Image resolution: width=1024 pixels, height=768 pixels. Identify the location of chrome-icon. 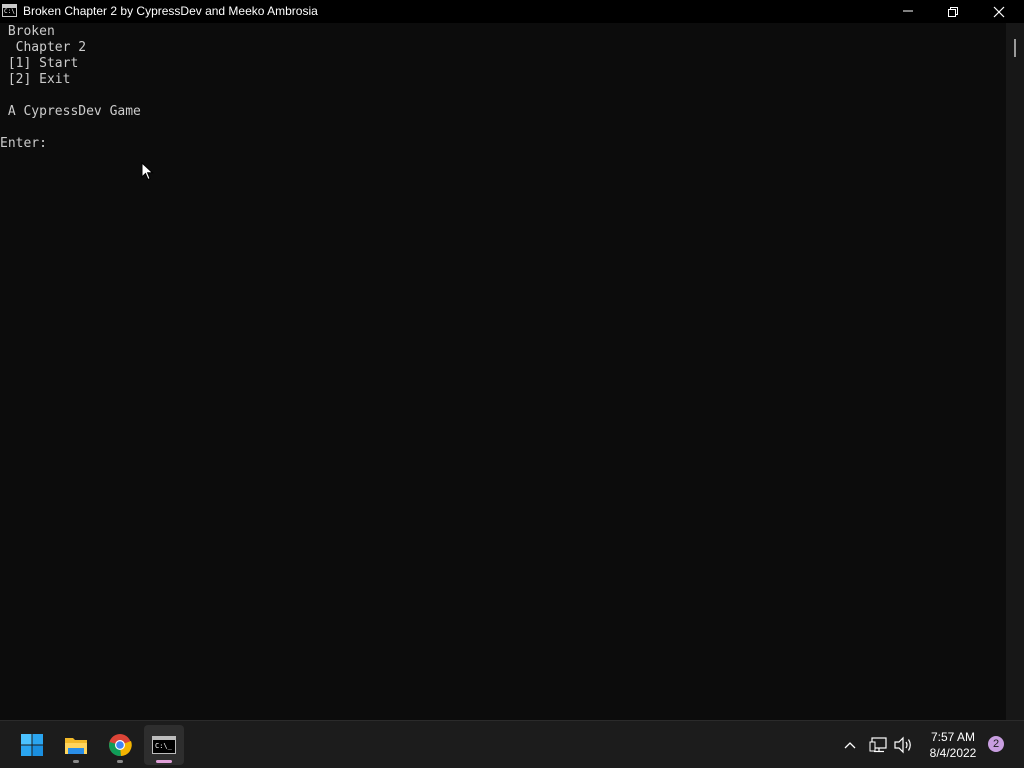
(120, 745).